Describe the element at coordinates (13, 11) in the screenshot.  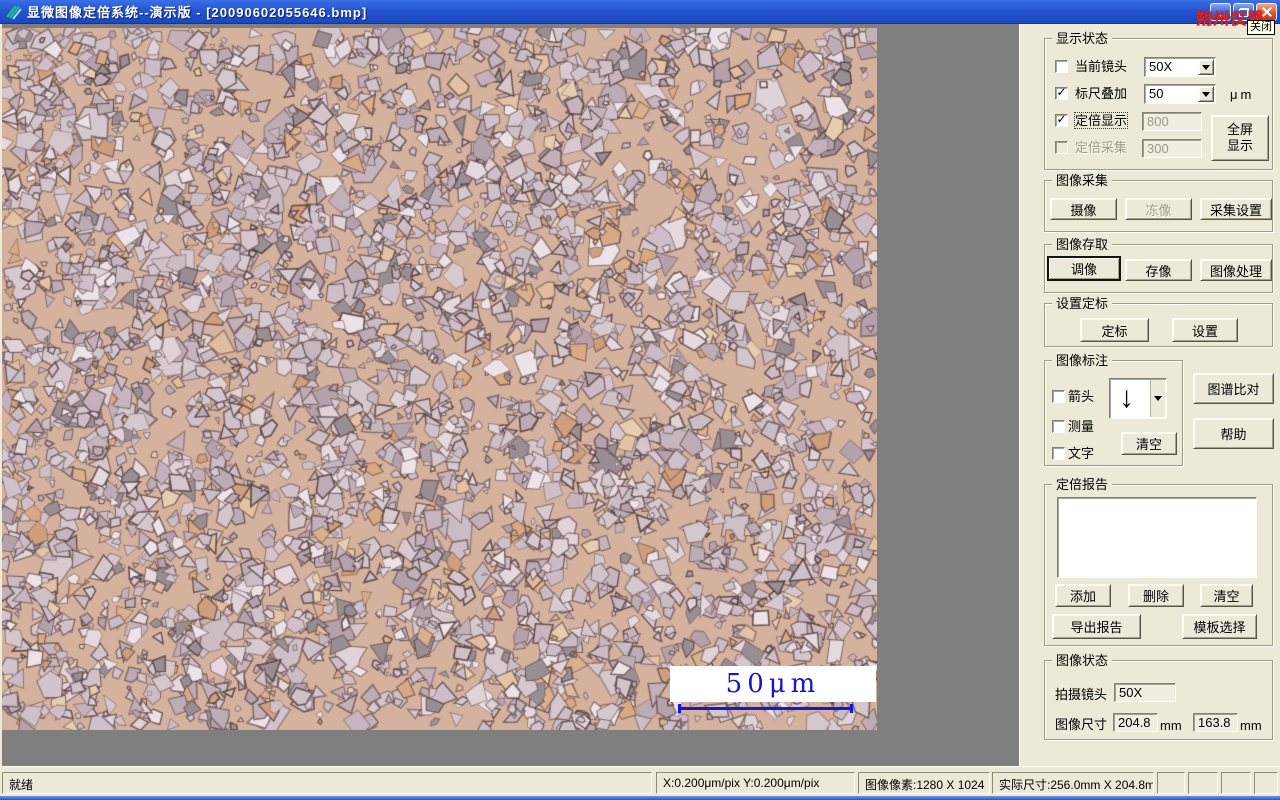
I see `app-icon` at that location.